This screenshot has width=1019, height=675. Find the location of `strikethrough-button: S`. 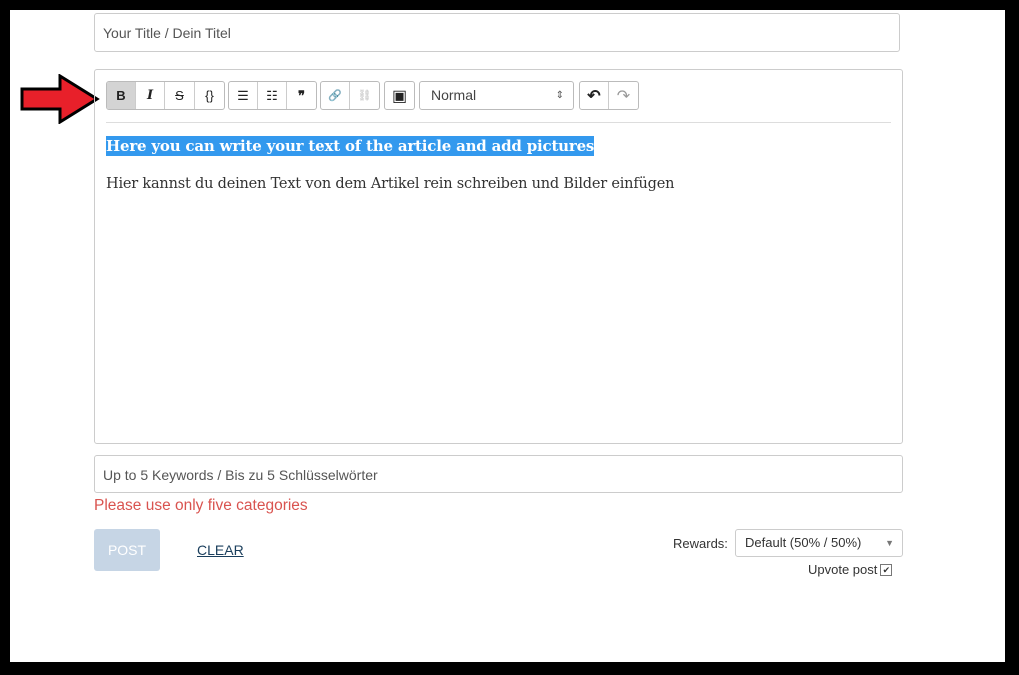

strikethrough-button: S is located at coordinates (180, 95).